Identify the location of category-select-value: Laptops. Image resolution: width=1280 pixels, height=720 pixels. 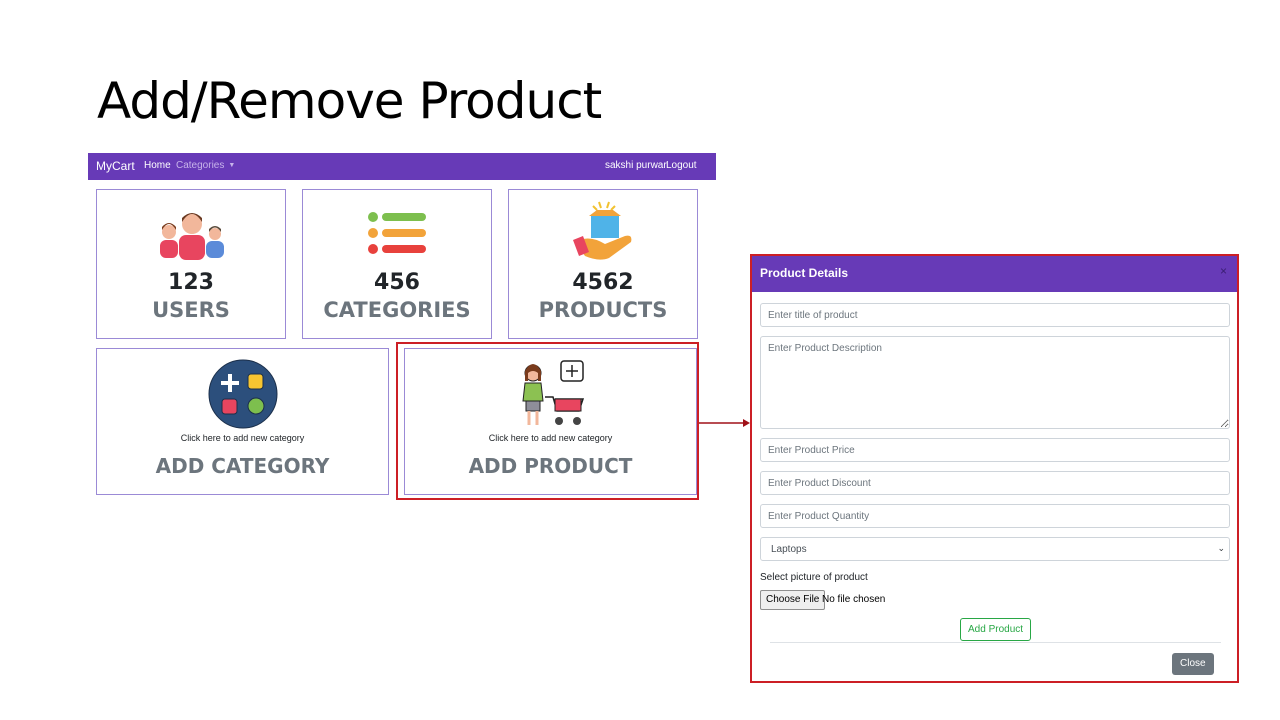
(789, 549).